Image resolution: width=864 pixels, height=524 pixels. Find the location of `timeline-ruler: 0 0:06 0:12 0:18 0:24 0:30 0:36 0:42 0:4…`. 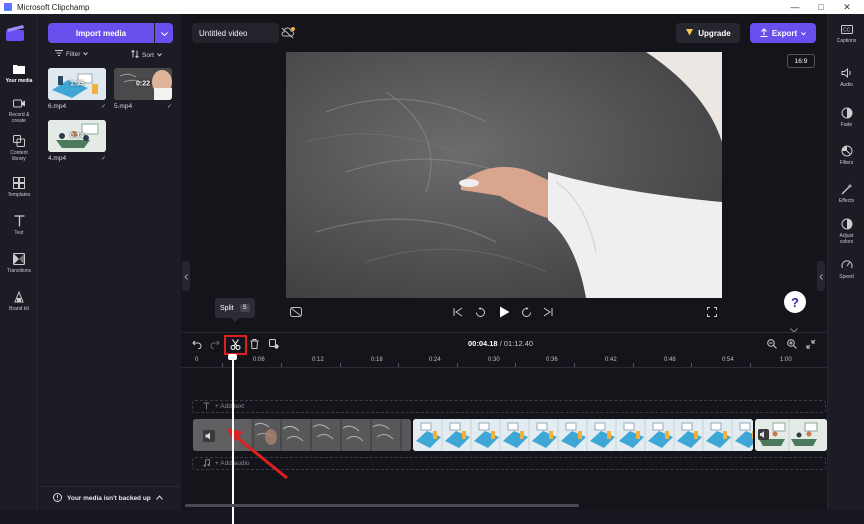

timeline-ruler: 0 0:06 0:12 0:18 0:24 0:30 0:36 0:42 0:4… is located at coordinates (504, 361).